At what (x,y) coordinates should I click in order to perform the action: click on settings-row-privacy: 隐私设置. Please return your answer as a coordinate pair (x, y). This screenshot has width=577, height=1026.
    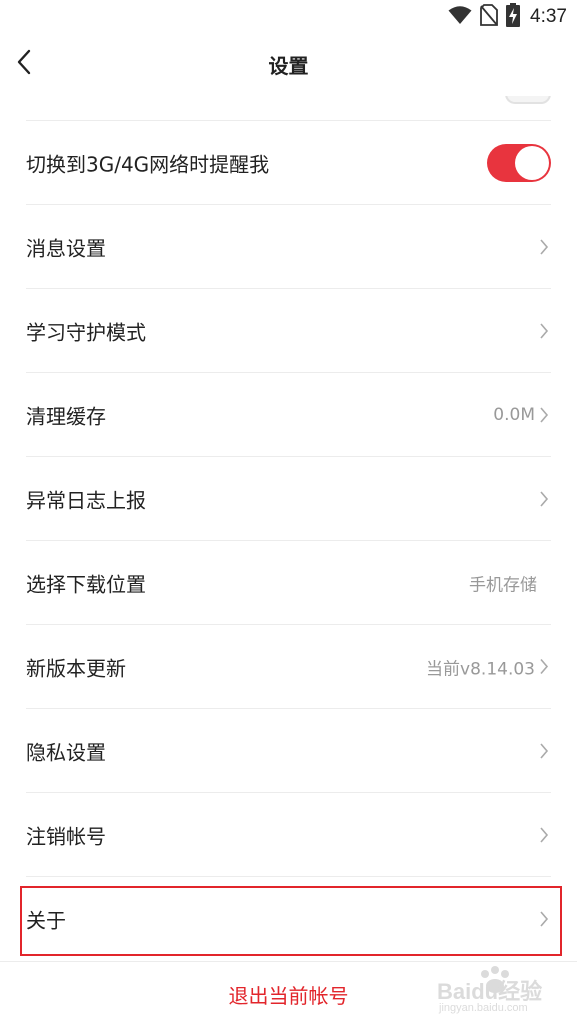
    Looking at the image, I should click on (288, 750).